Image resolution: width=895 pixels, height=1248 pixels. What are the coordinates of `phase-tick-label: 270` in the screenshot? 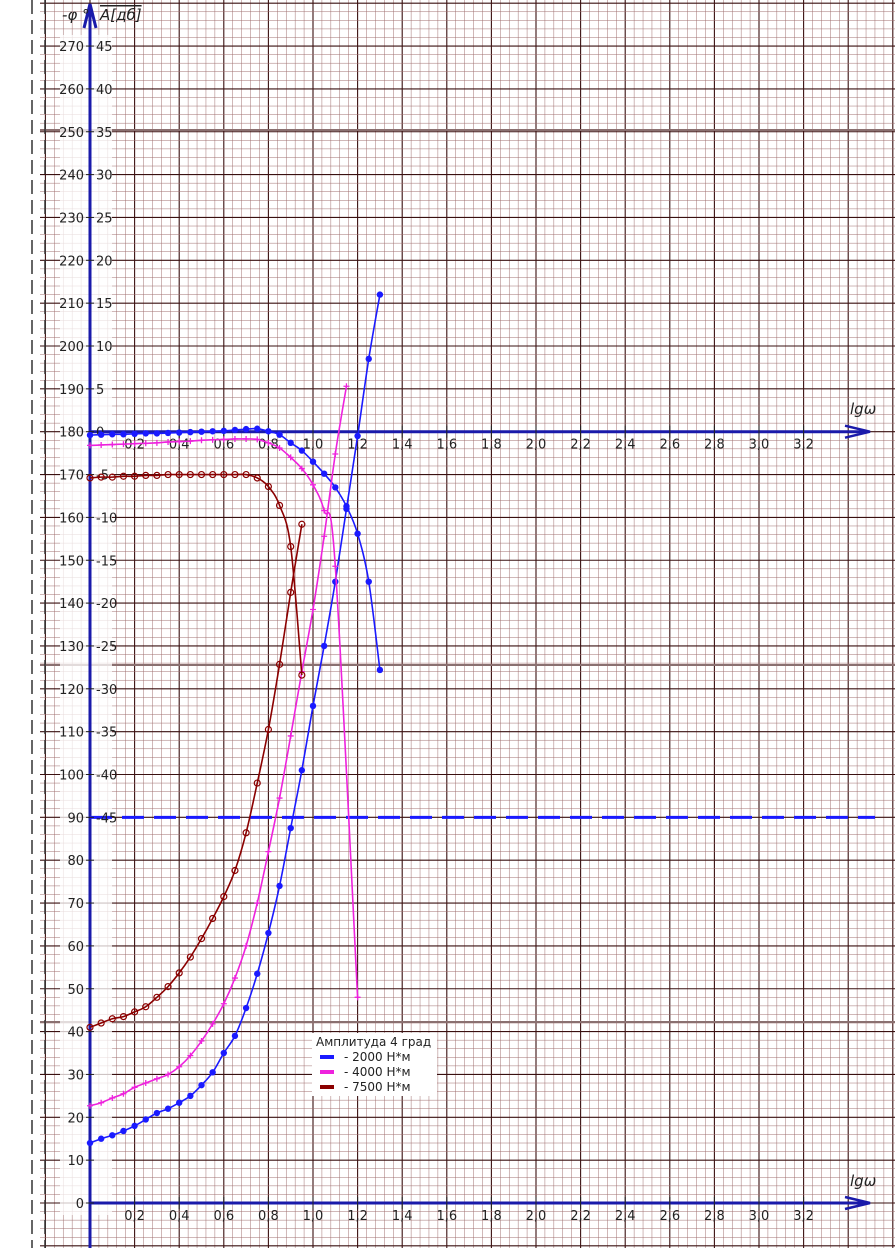 It's located at (71, 47).